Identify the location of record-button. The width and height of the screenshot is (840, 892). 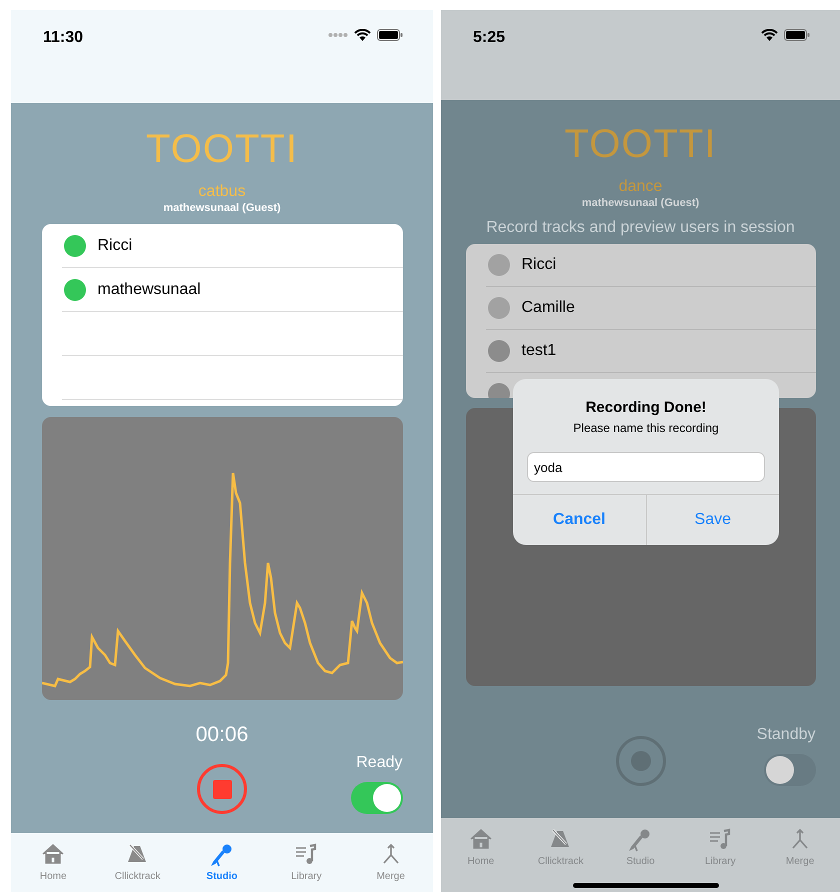
(641, 761).